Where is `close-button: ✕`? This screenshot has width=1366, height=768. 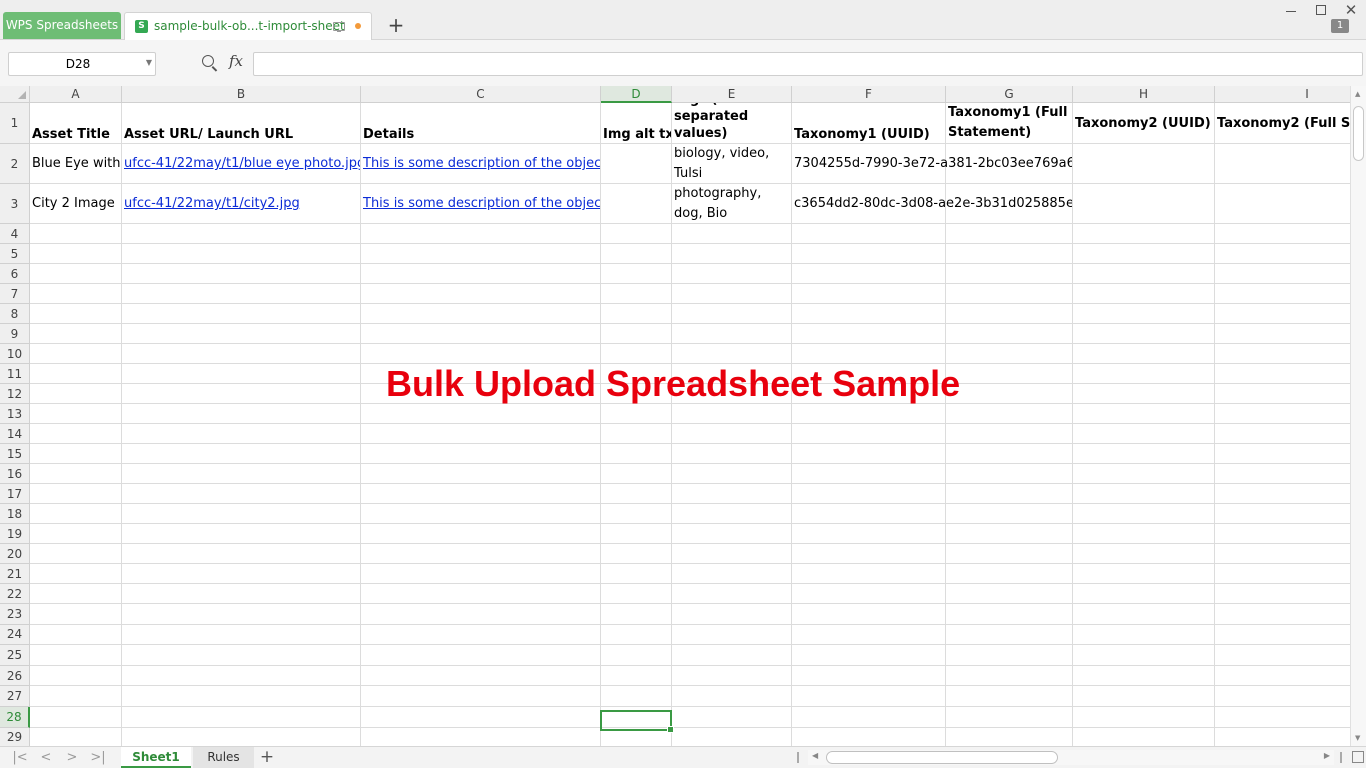 close-button: ✕ is located at coordinates (1351, 10).